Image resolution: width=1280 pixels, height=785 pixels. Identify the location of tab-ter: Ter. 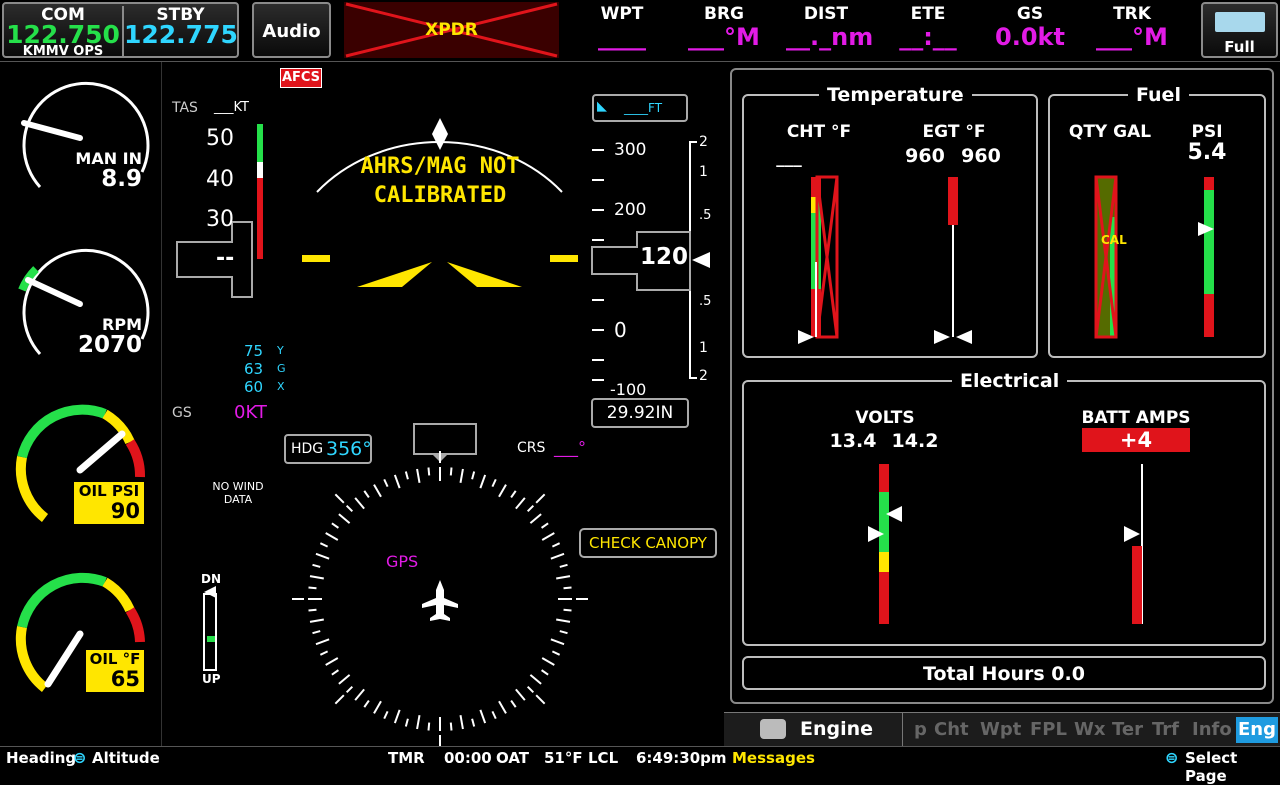
(1127, 729).